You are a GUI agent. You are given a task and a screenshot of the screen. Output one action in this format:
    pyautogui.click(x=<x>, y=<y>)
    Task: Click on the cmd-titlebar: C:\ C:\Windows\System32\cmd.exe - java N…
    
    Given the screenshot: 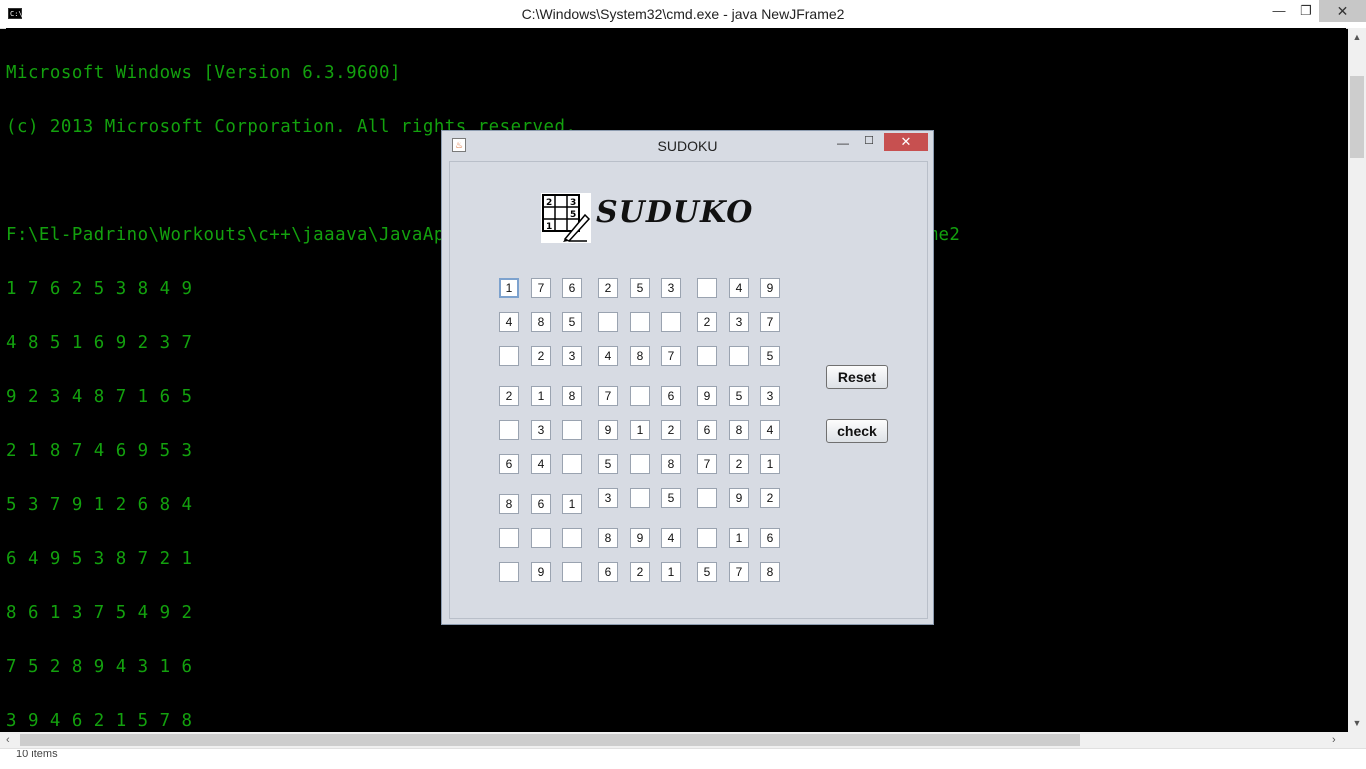 What is the action you would take?
    pyautogui.click(x=683, y=14)
    